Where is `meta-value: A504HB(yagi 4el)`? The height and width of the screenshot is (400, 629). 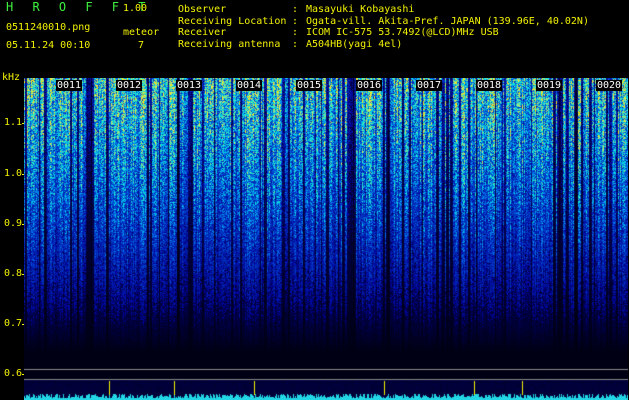 meta-value: A504HB(yagi 4el) is located at coordinates (354, 44).